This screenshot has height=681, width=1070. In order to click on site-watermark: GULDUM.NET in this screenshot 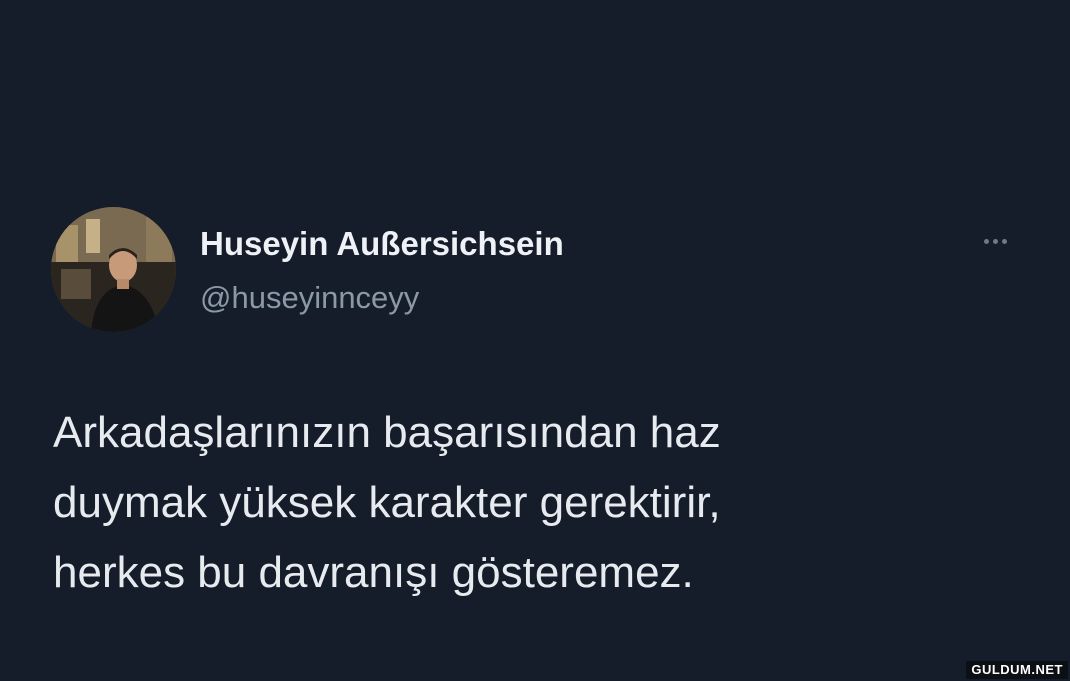, I will do `click(1017, 670)`.